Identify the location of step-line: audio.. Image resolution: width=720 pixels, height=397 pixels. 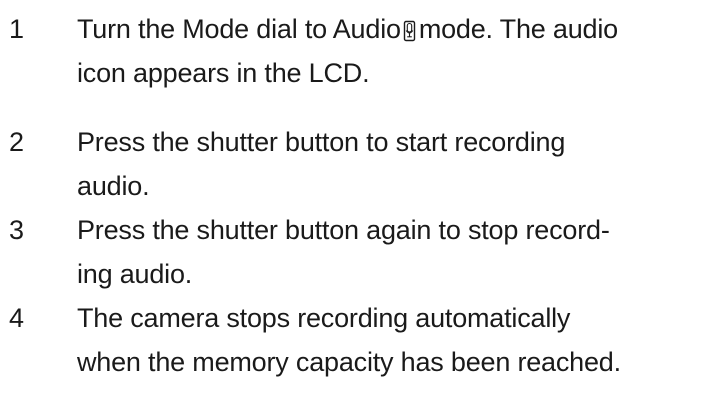
(113, 186).